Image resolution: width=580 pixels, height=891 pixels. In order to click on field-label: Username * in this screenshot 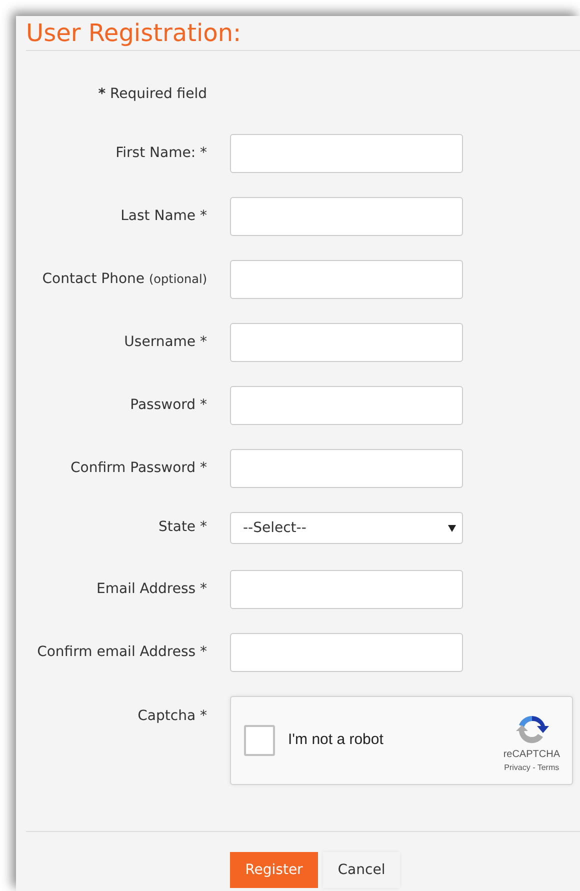, I will do `click(165, 342)`.